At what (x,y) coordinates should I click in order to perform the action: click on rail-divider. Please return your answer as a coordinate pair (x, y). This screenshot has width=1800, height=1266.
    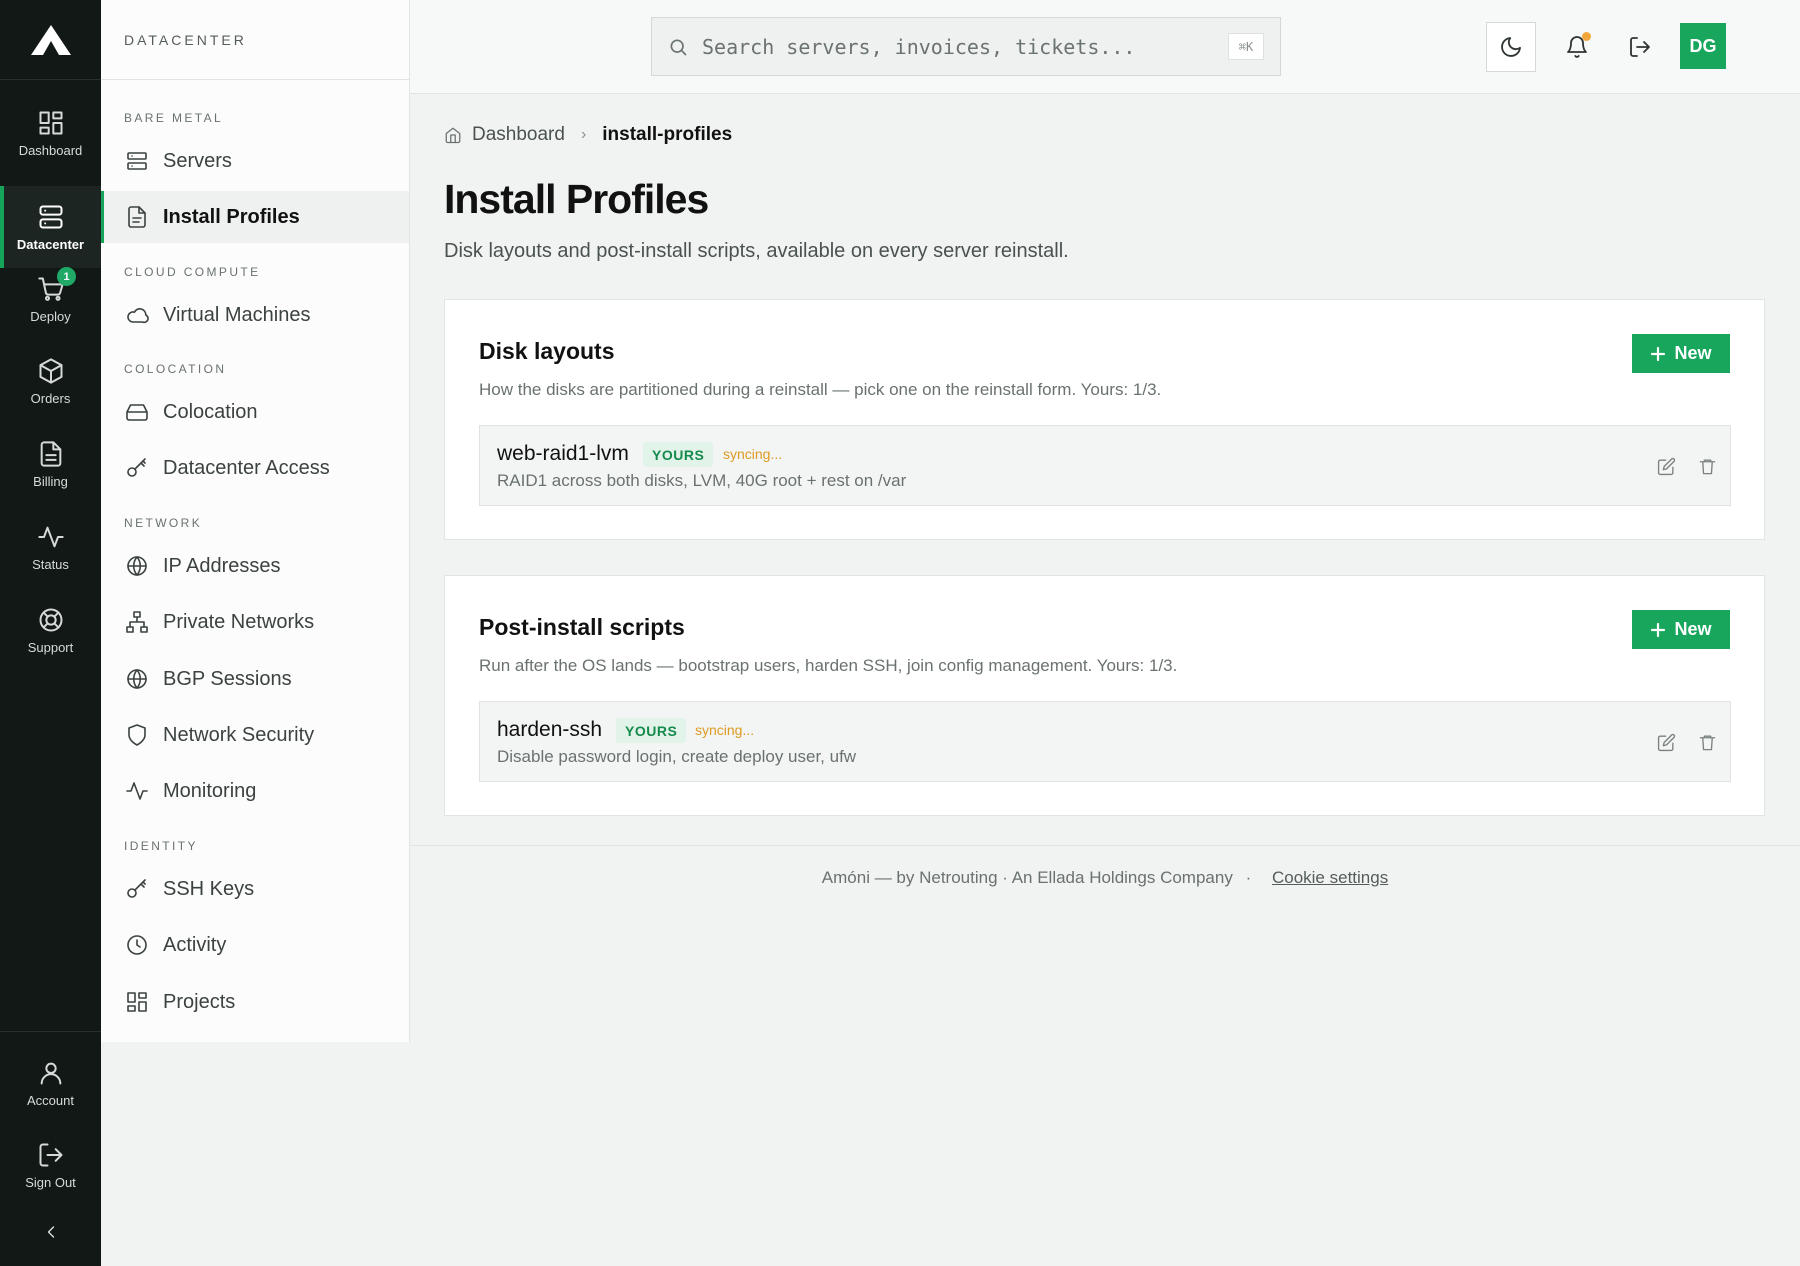
    Looking at the image, I should click on (50, 1031).